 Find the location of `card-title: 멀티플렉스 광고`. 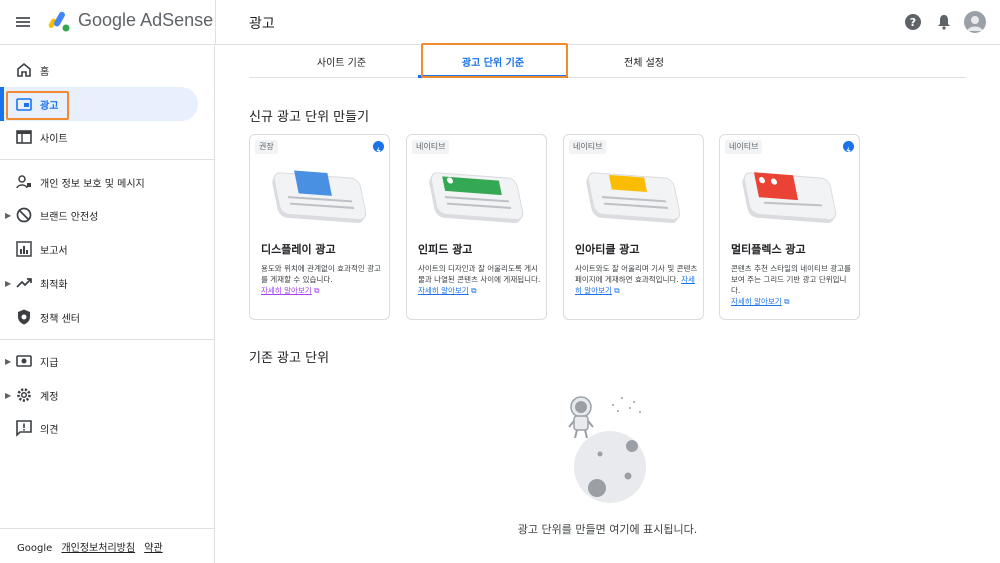

card-title: 멀티플렉스 광고 is located at coordinates (768, 249).